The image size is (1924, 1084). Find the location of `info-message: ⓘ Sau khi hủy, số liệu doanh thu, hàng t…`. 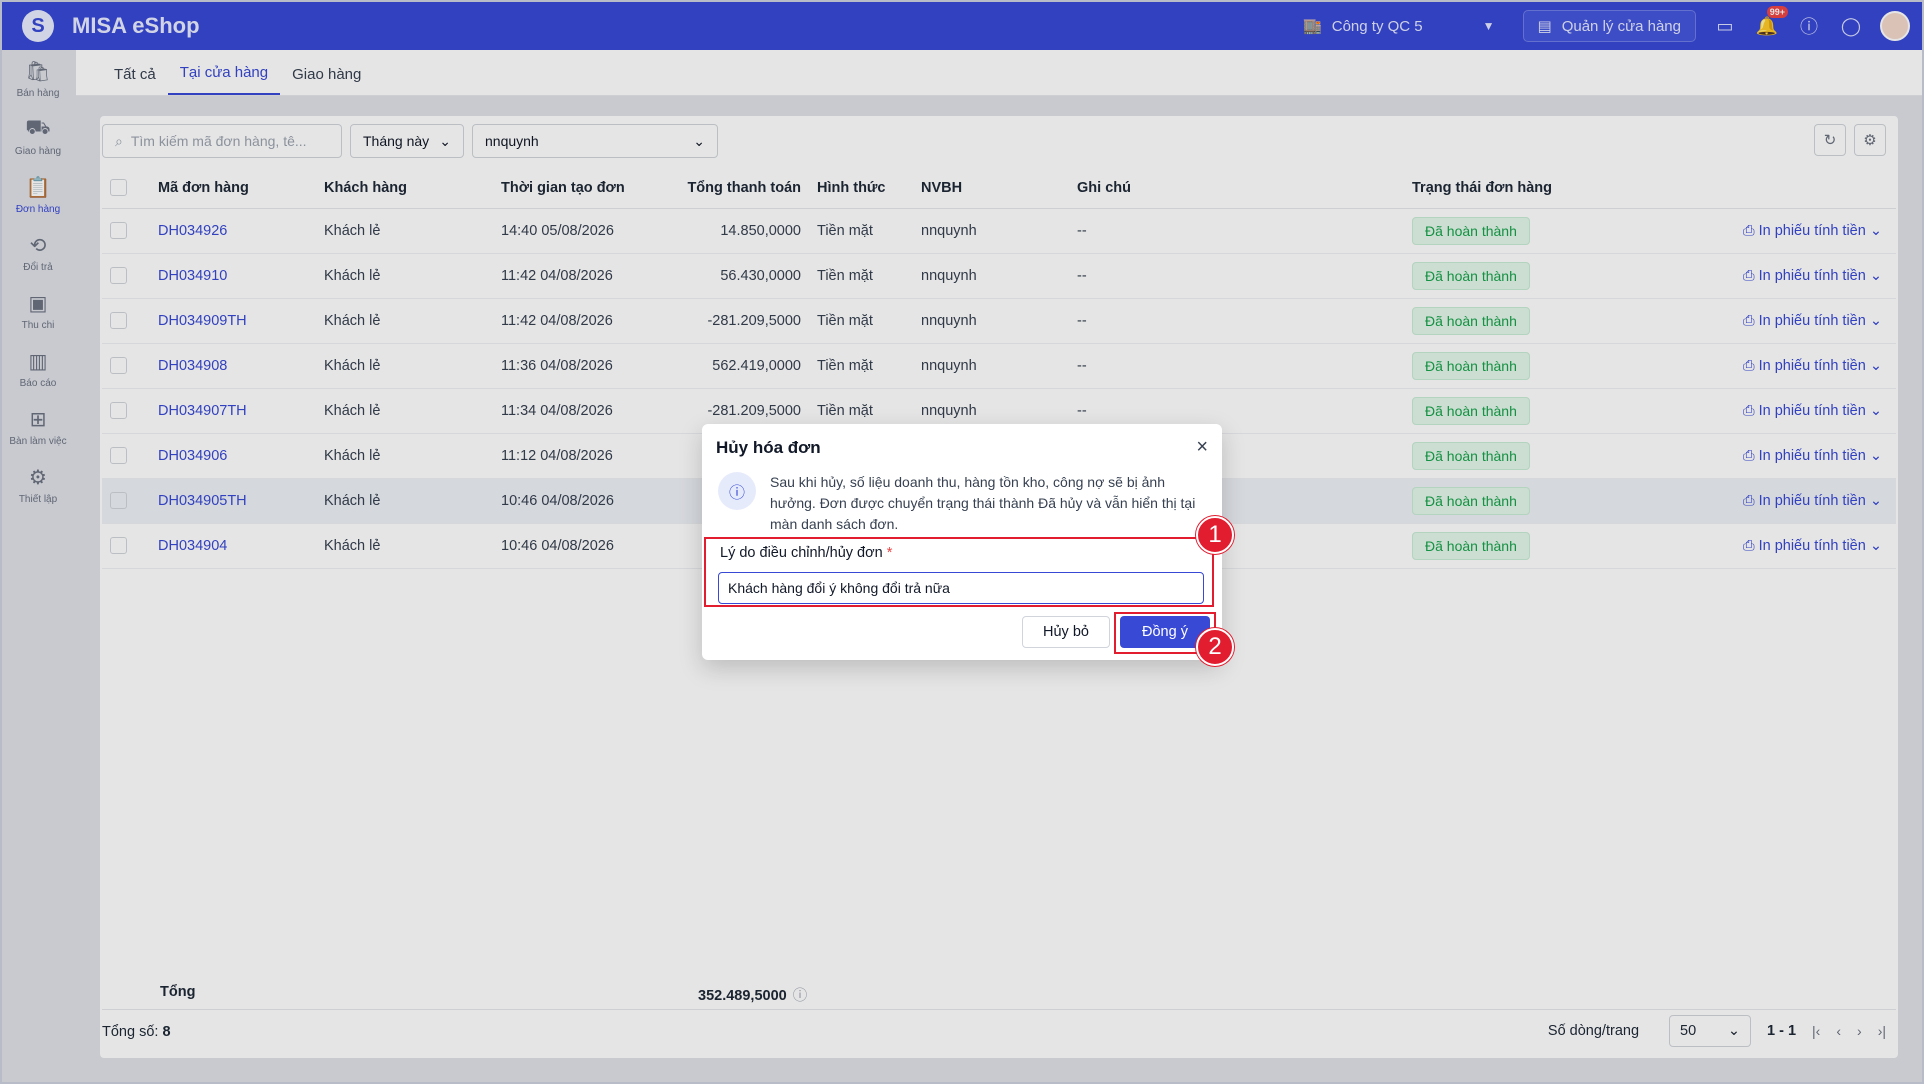

info-message: ⓘ Sau khi hủy, số liệu doanh thu, hàng t… is located at coordinates (959, 503).